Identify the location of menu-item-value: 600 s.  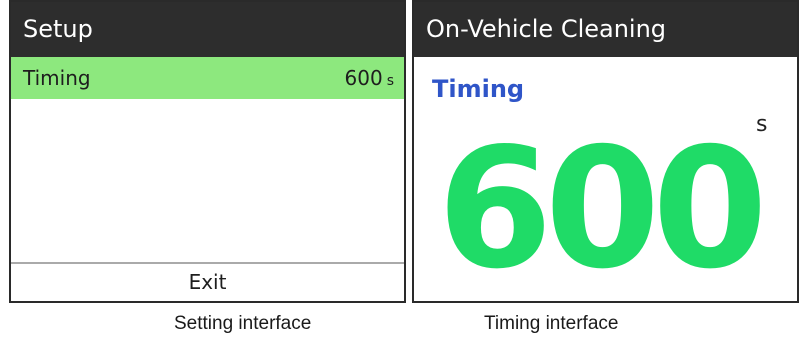
(369, 79).